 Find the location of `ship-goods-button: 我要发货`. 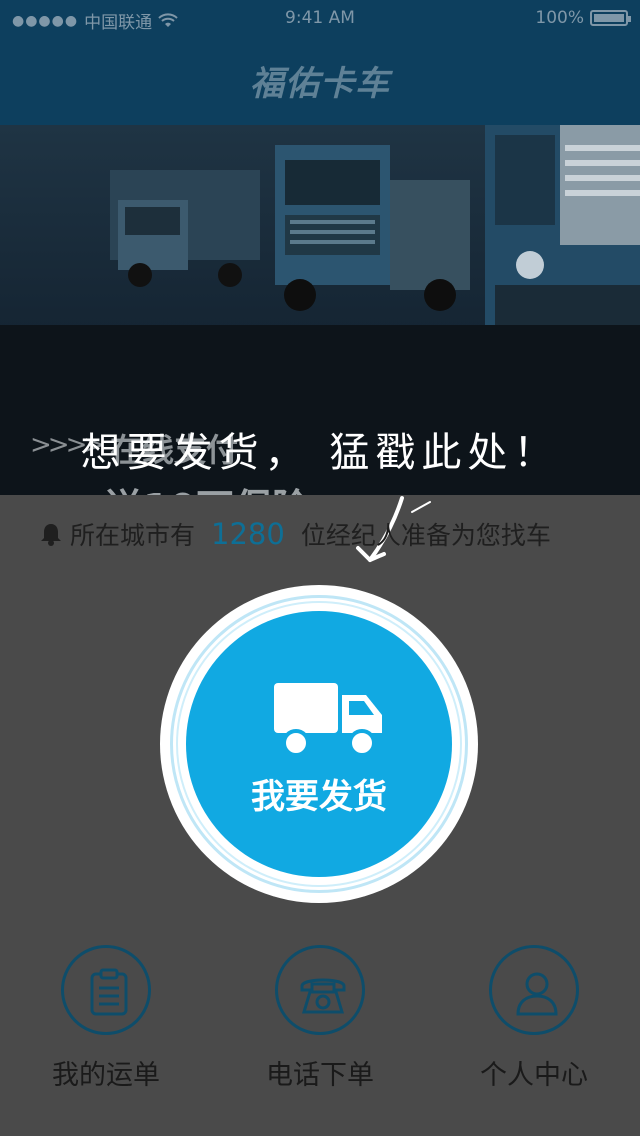

ship-goods-button: 我要发货 is located at coordinates (319, 744).